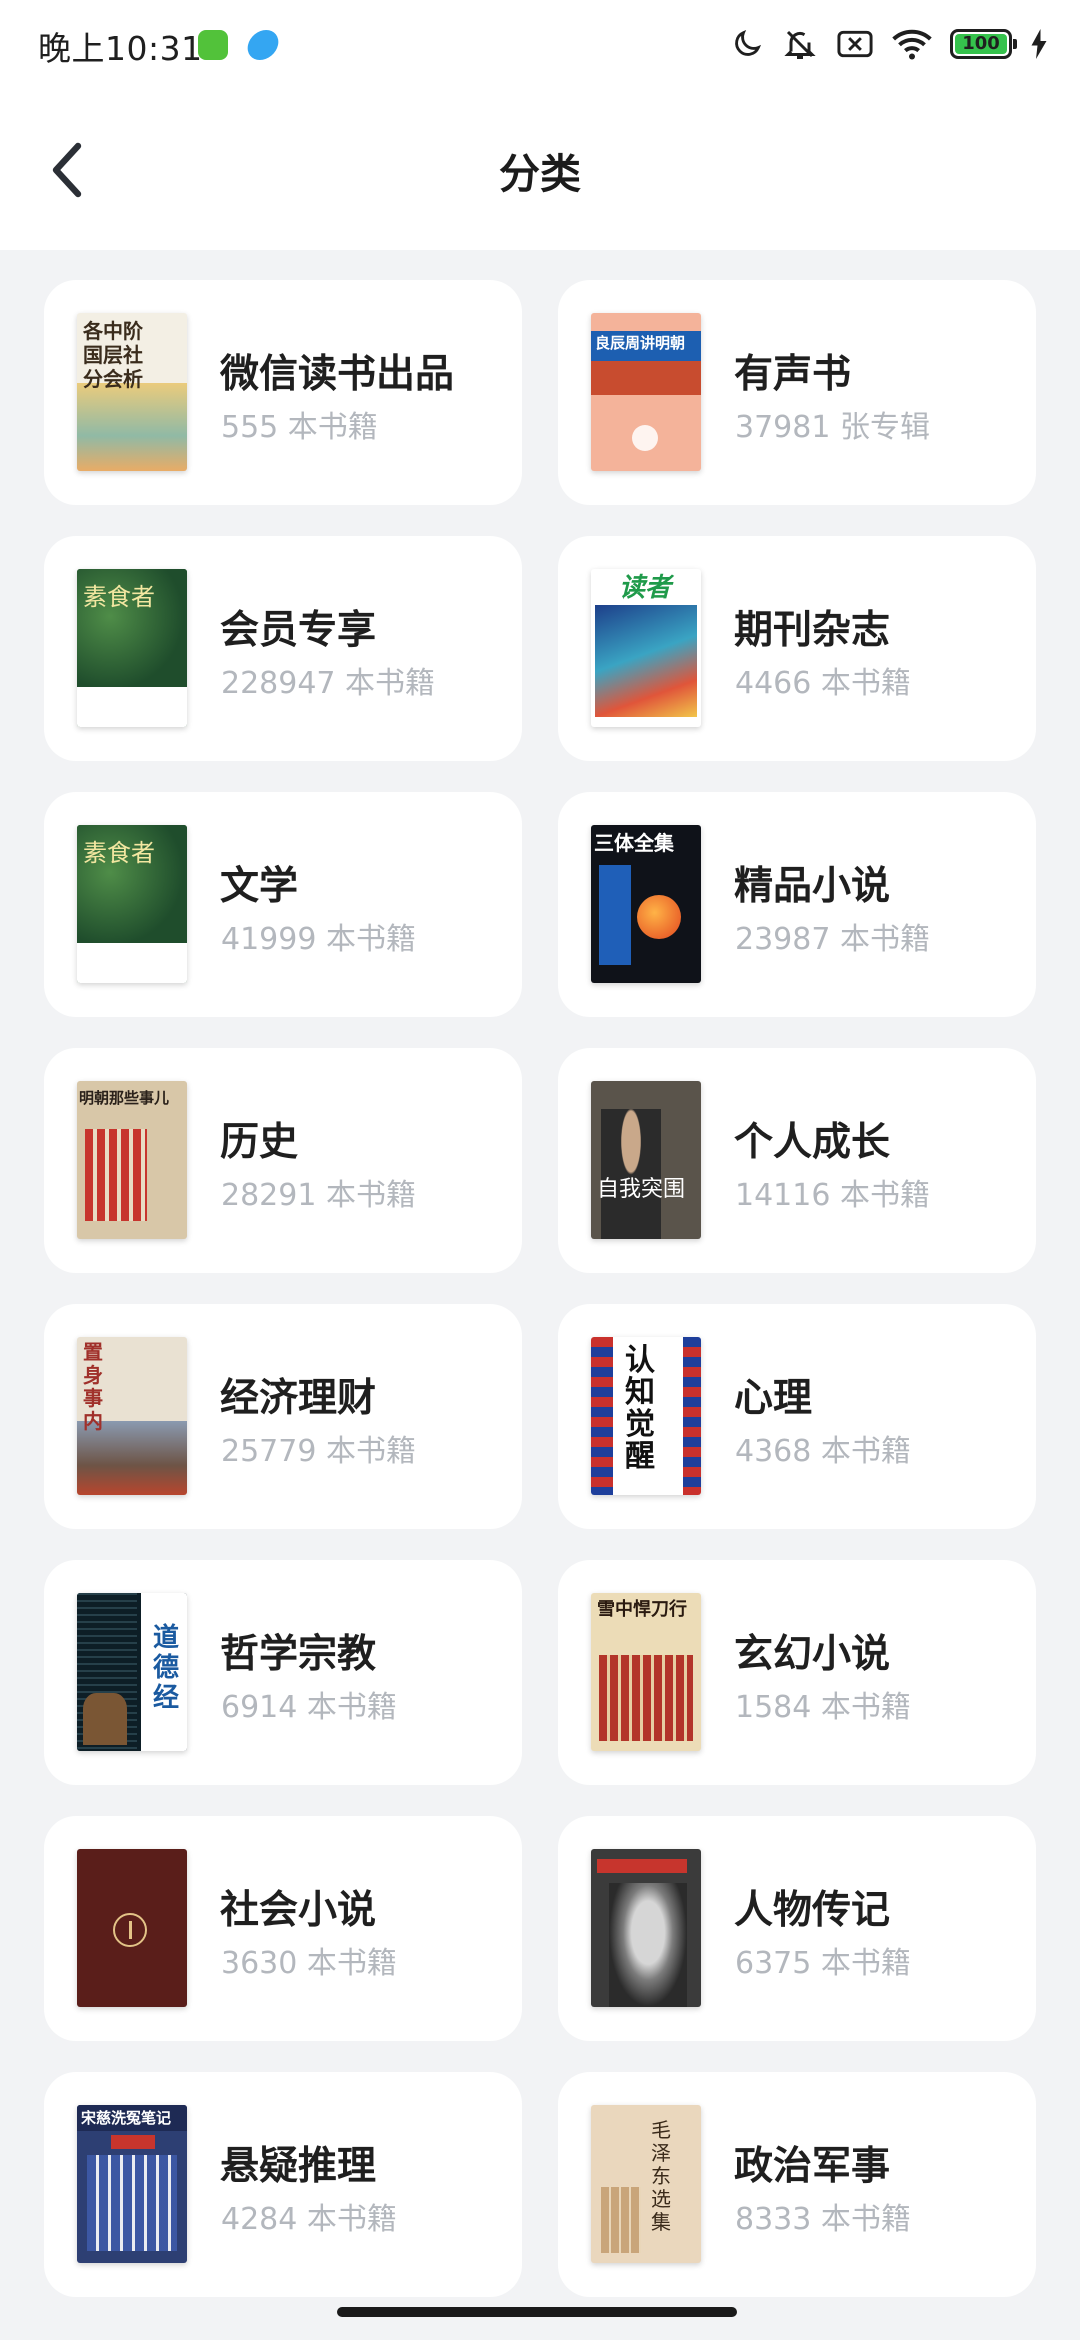 This screenshot has width=1080, height=2340. Describe the element at coordinates (213, 45) in the screenshot. I see `android-app-icon` at that location.